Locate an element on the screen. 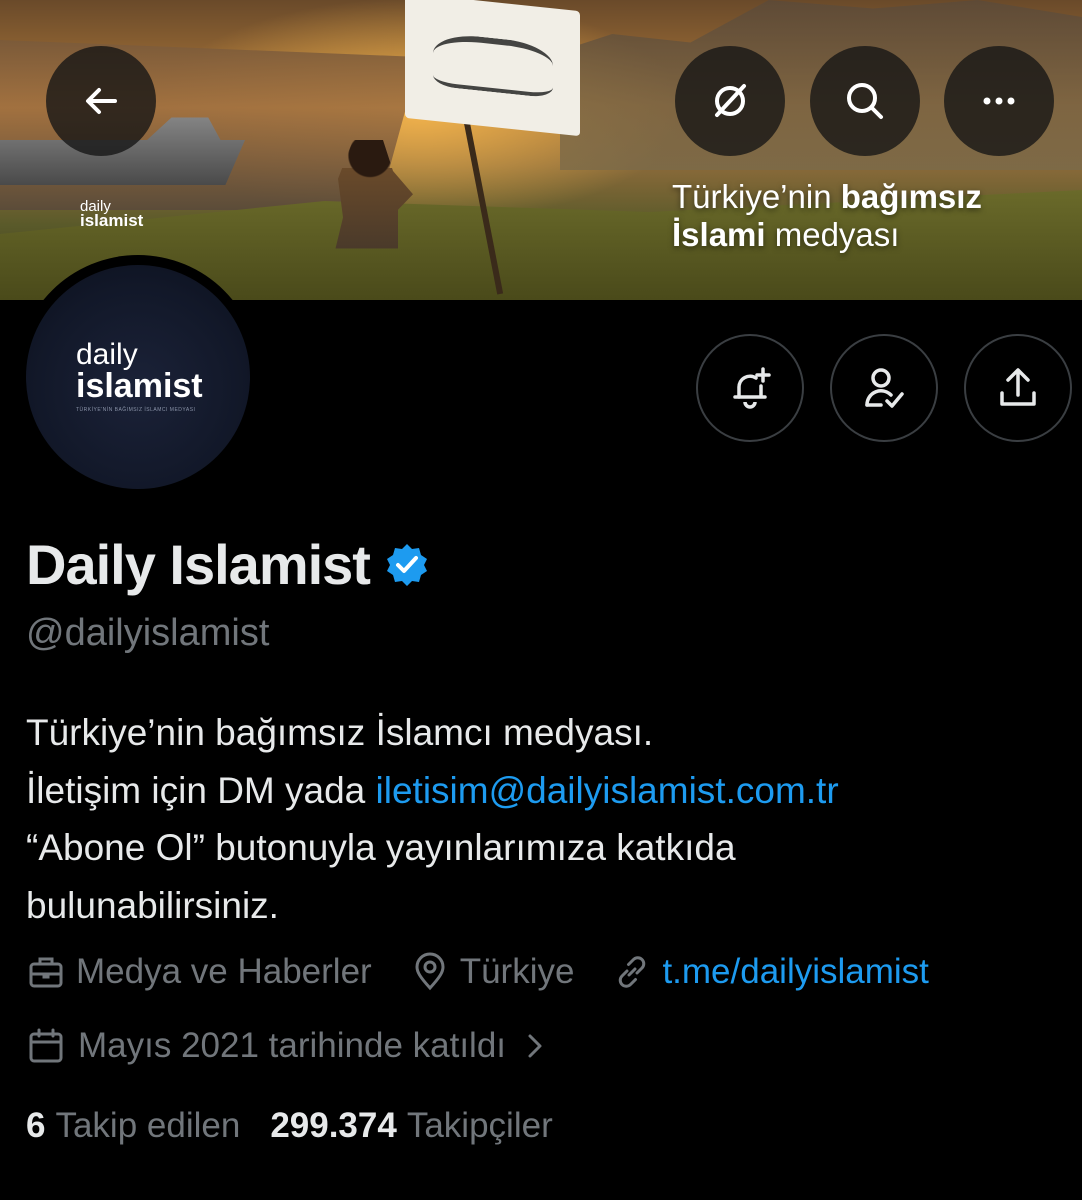 This screenshot has height=1200, width=1082. profile-handle: @dailyislamist is located at coordinates (148, 633).